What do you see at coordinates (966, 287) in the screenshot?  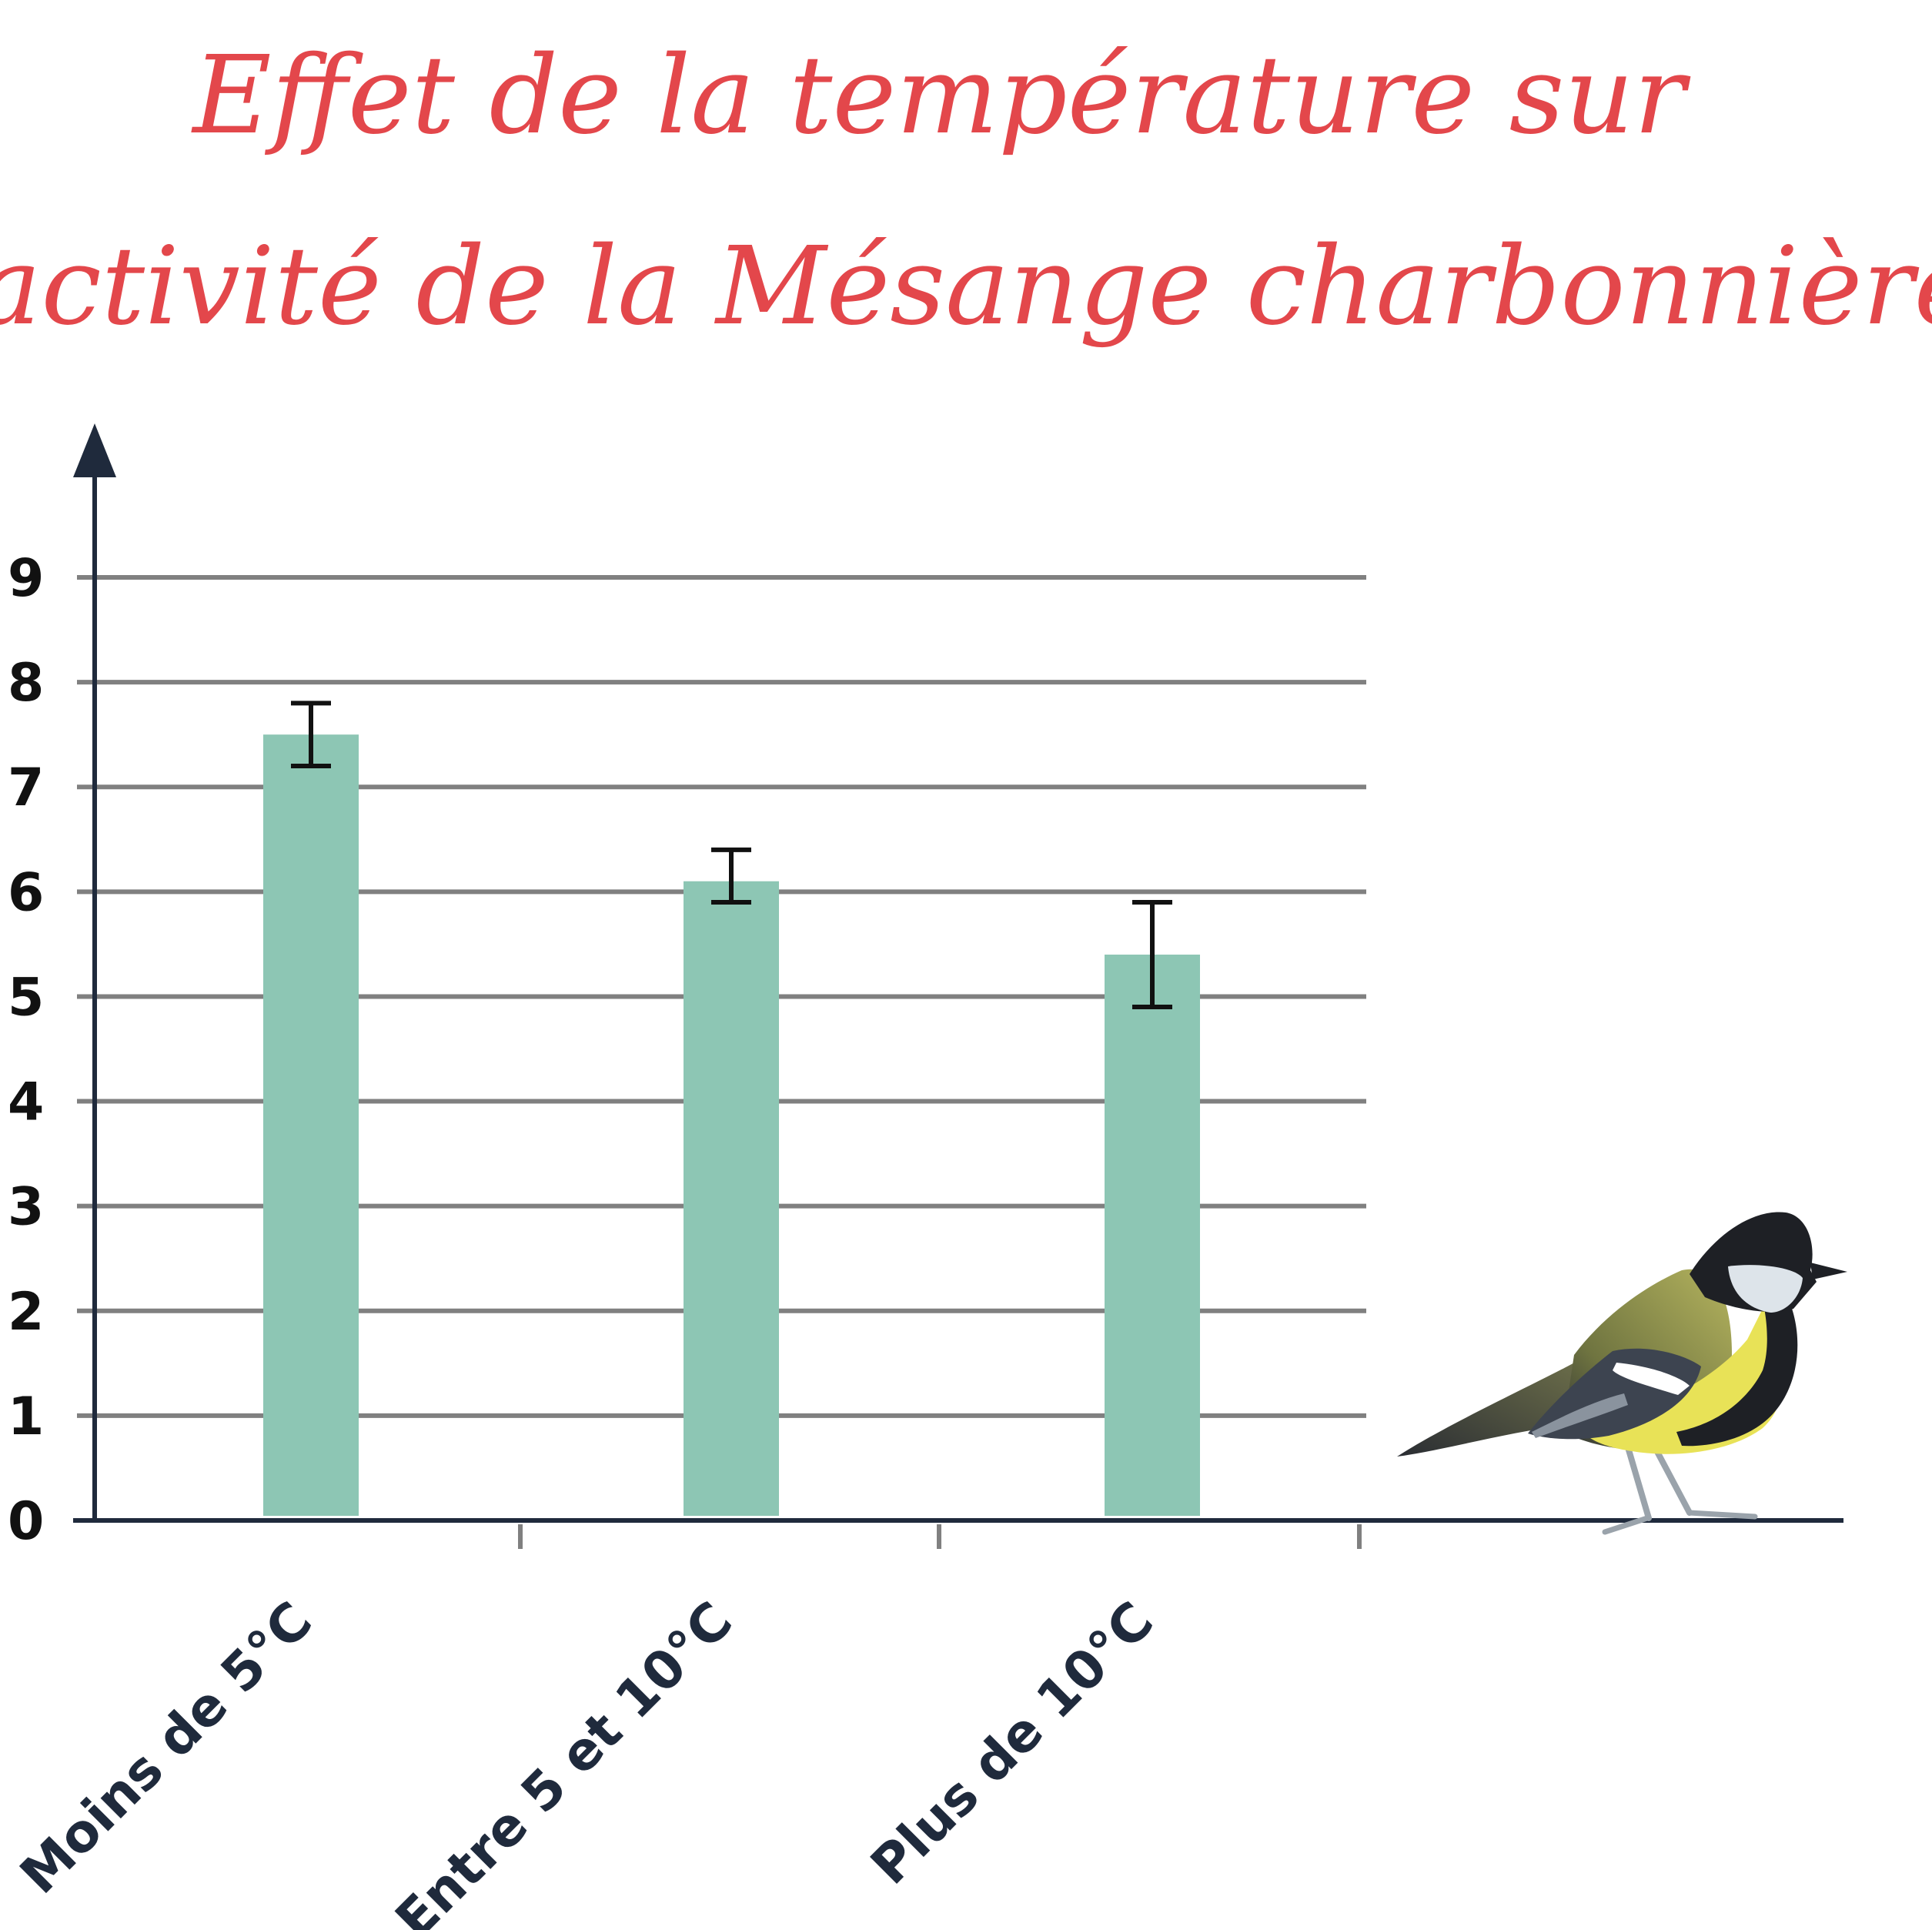 I see `chart-title-line-2: l’activité de la Mésange charbonnière` at bounding box center [966, 287].